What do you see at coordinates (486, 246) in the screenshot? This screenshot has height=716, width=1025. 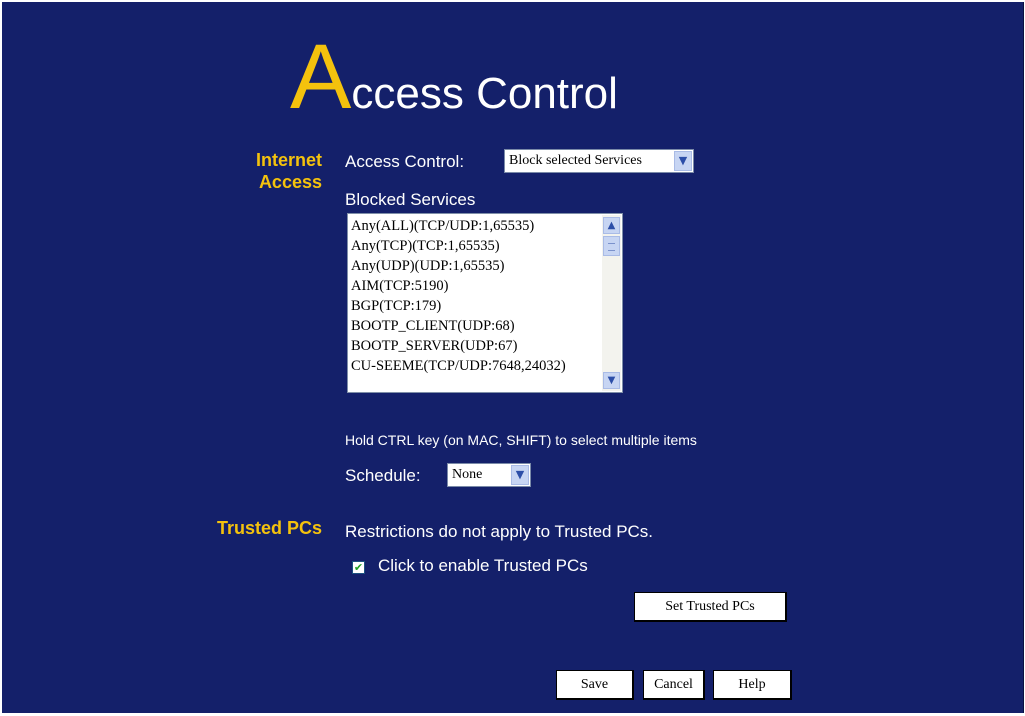 I see `blocked-service-option: Any(TCP)(TCP:1,65535)` at bounding box center [486, 246].